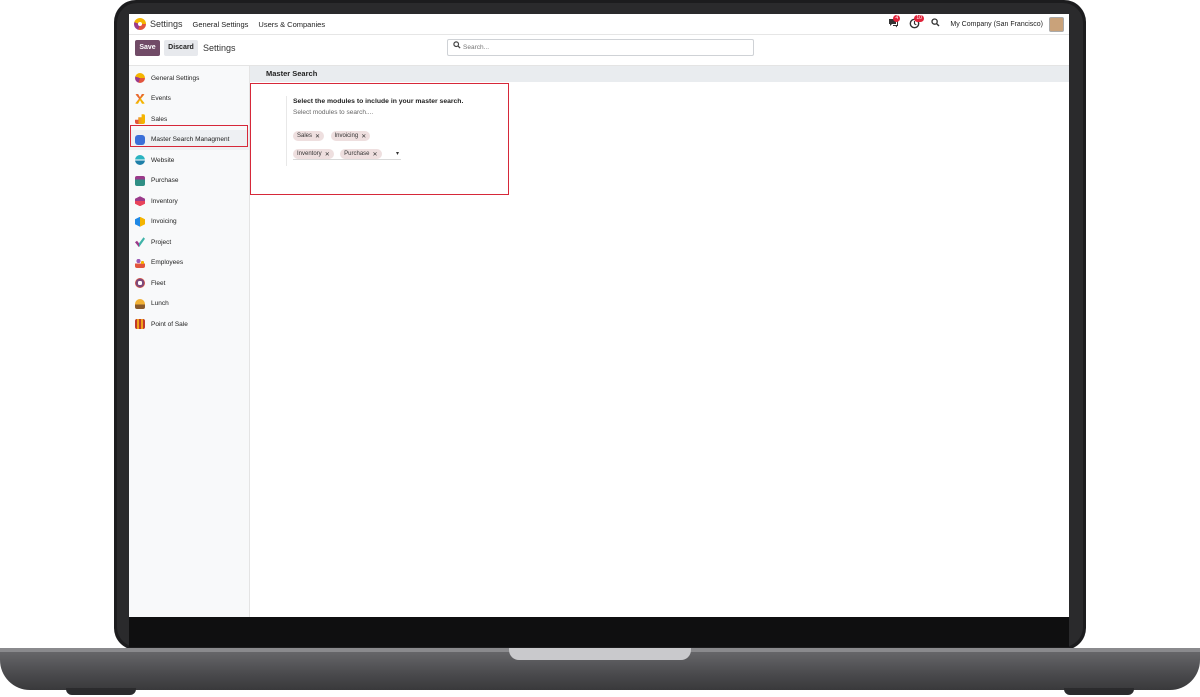 This screenshot has height=697, width=1200. I want to click on sidebar-item-point-of-sale: Point of Sale, so click(189, 324).